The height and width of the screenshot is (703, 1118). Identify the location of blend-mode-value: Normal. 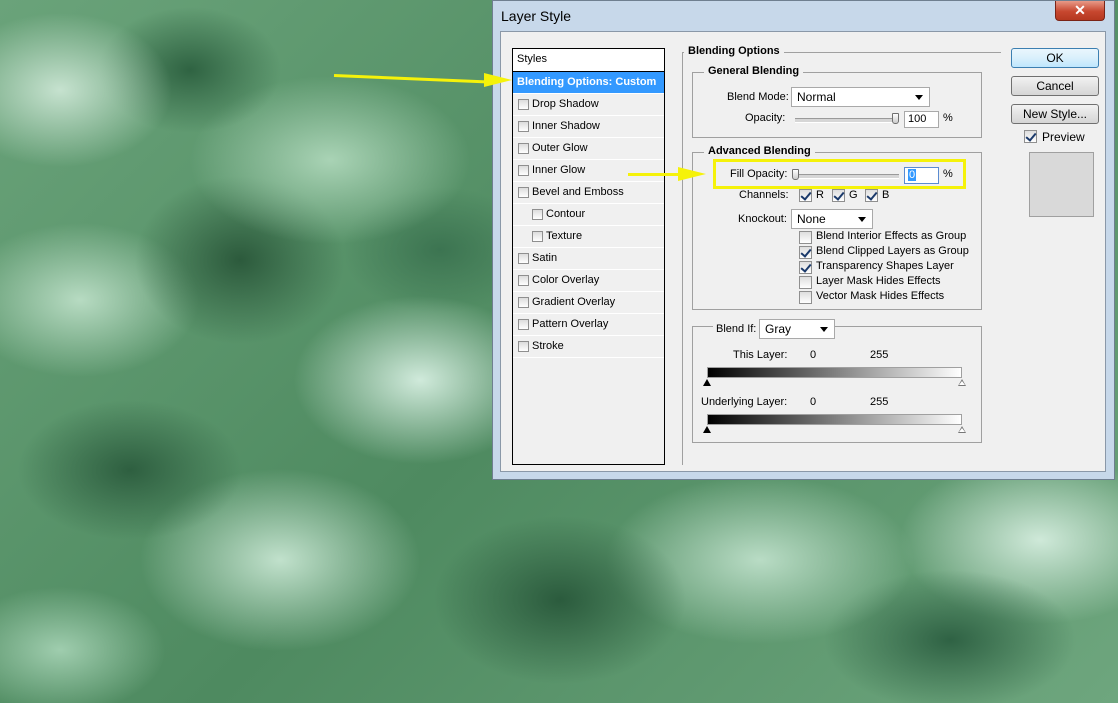
(816, 97).